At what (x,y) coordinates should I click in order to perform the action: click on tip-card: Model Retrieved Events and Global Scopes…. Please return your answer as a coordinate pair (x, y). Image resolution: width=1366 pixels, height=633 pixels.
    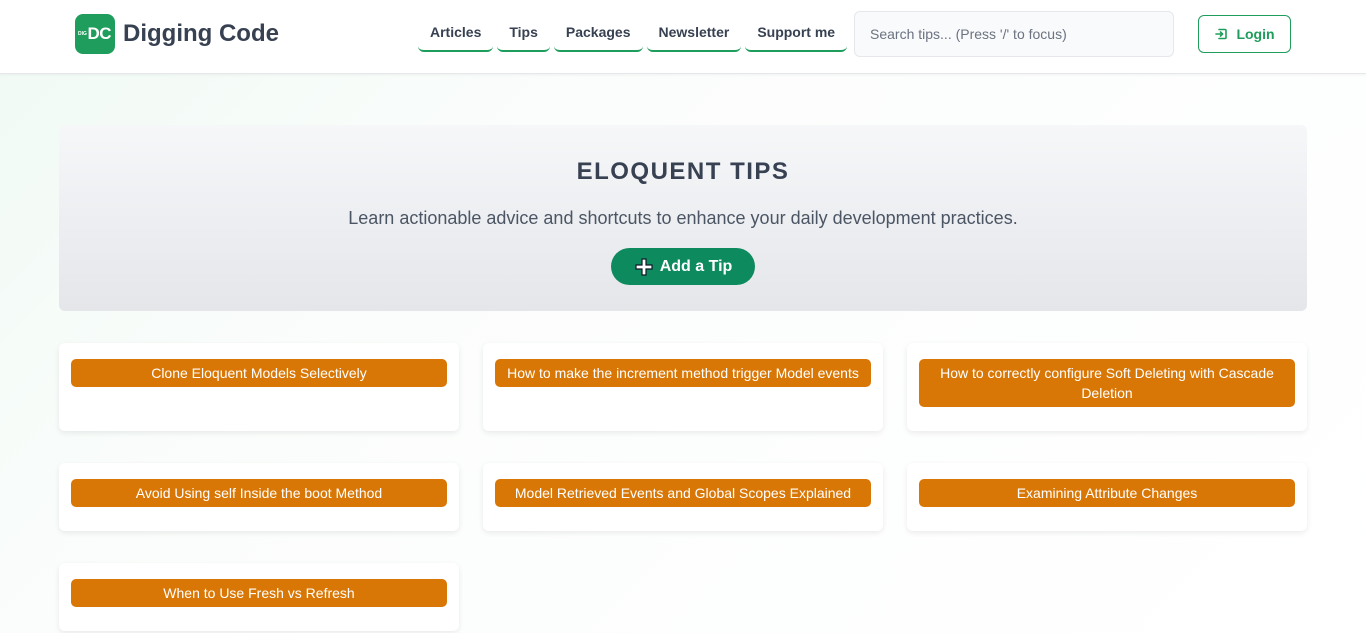
    Looking at the image, I should click on (683, 497).